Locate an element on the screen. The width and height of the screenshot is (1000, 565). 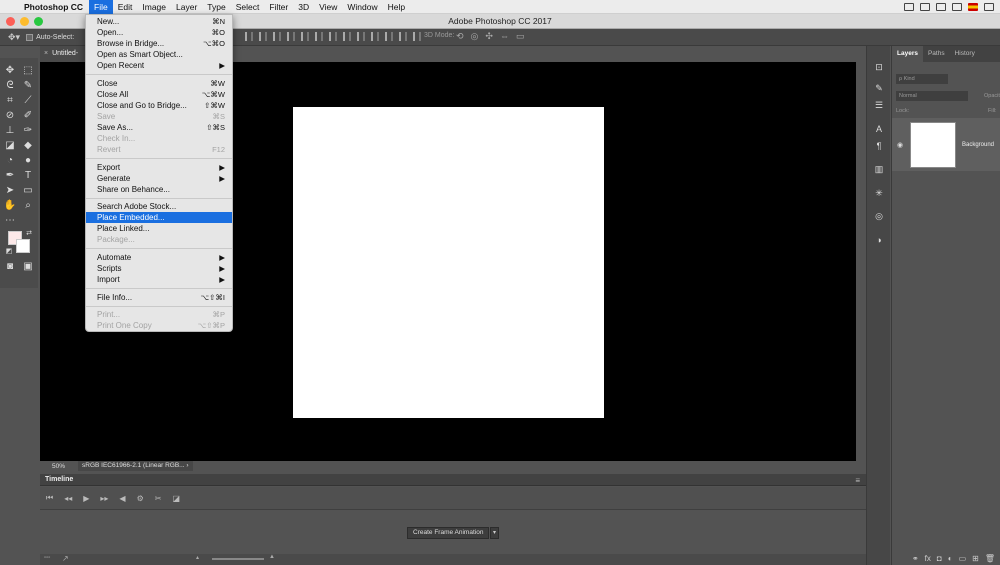
zoom-level: 50% is located at coordinates (59, 466).